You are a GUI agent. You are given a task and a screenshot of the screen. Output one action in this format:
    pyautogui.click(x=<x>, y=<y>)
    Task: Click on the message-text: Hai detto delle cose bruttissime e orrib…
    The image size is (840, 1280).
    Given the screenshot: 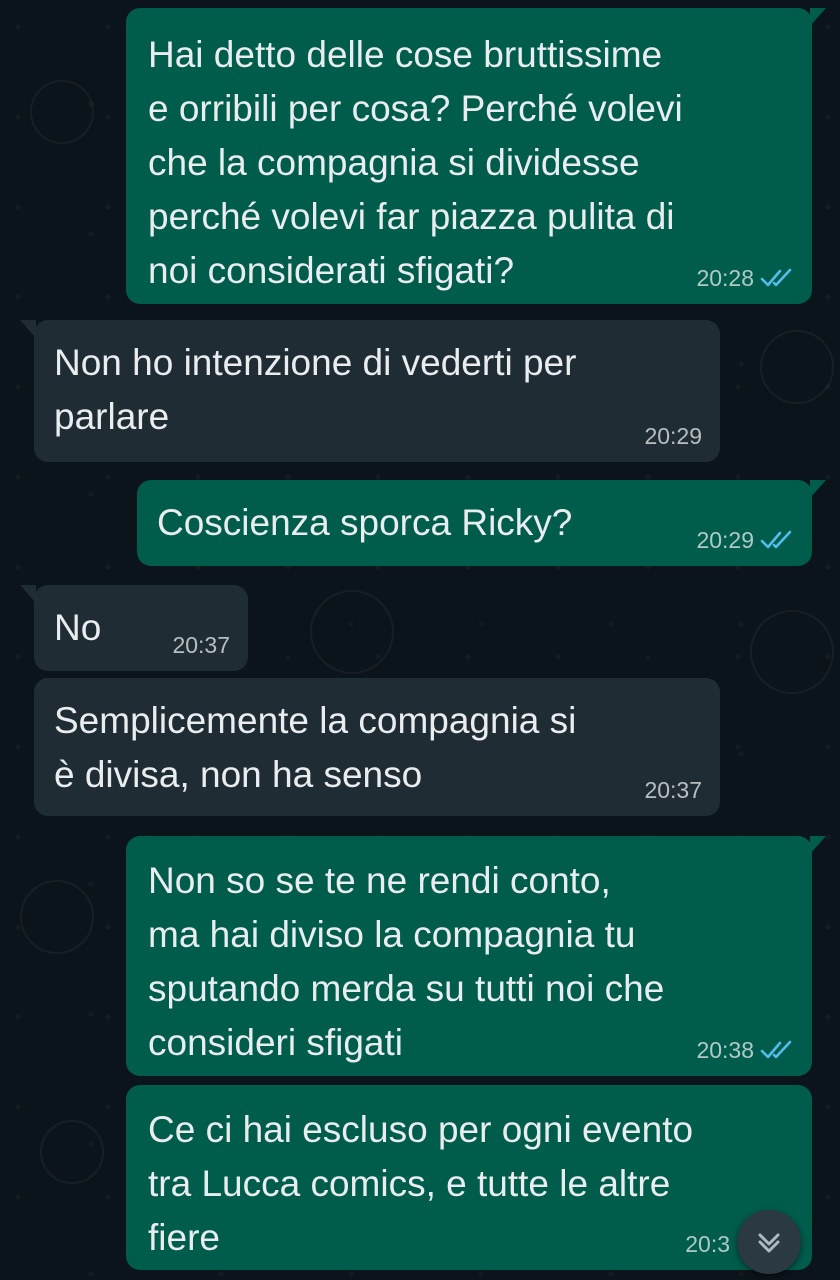 What is the action you would take?
    pyautogui.click(x=415, y=162)
    